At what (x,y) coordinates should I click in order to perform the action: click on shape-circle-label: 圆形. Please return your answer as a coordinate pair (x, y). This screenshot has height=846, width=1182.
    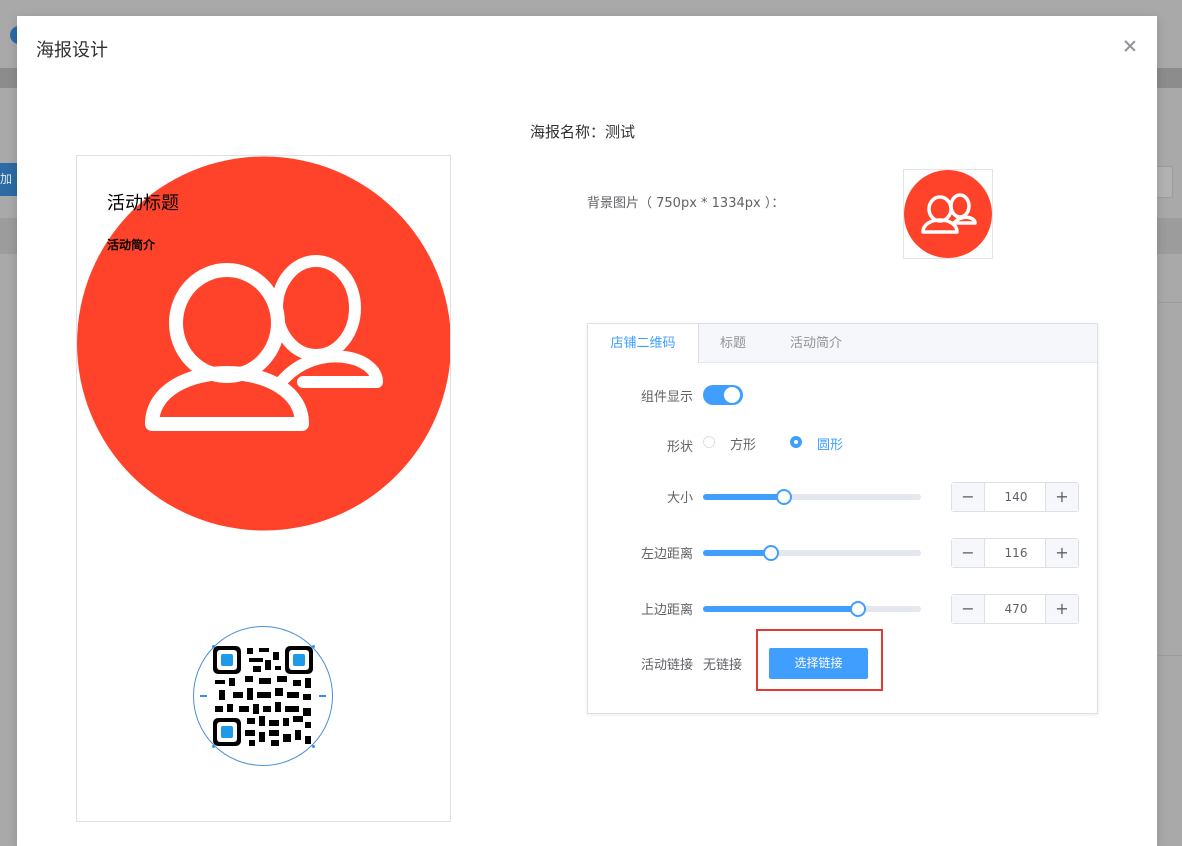
    Looking at the image, I should click on (830, 443).